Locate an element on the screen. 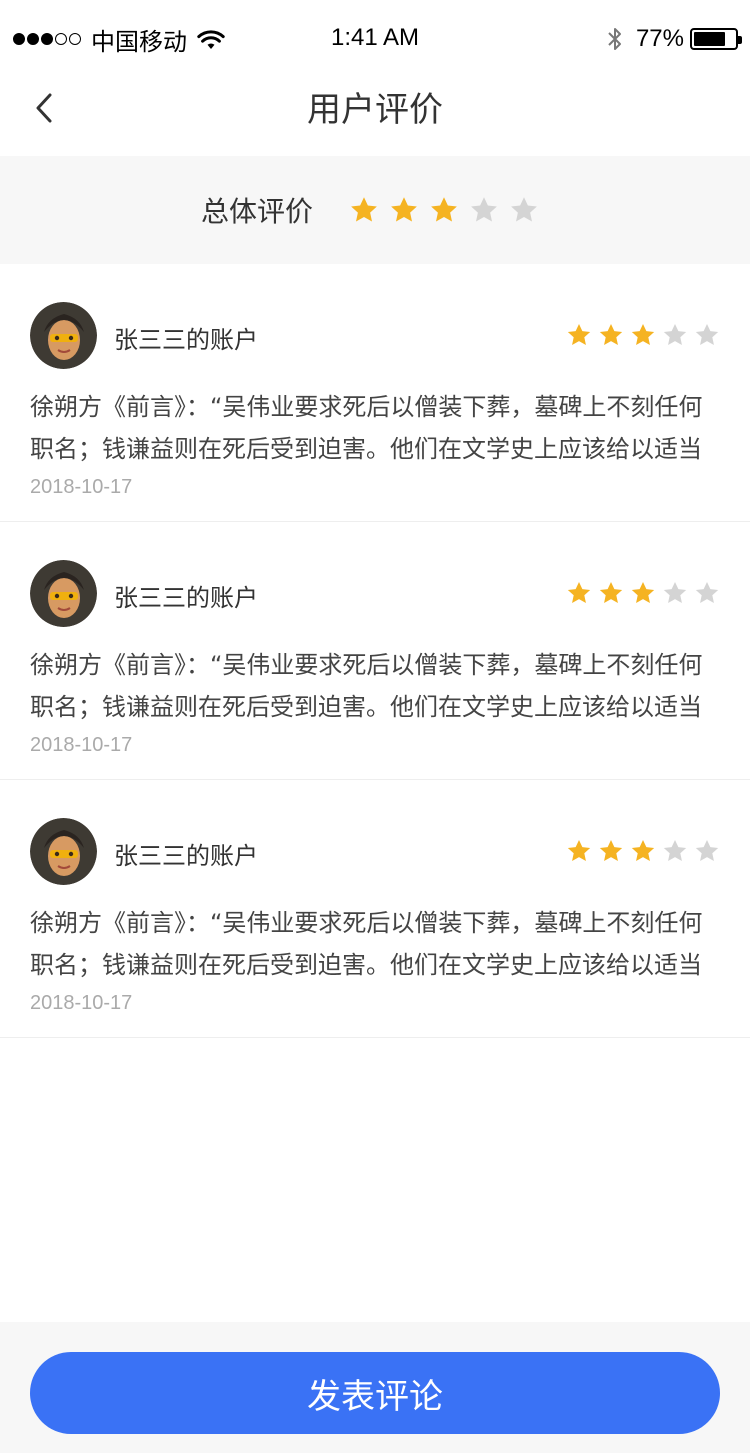  overall-star-rating is located at coordinates (449, 210).